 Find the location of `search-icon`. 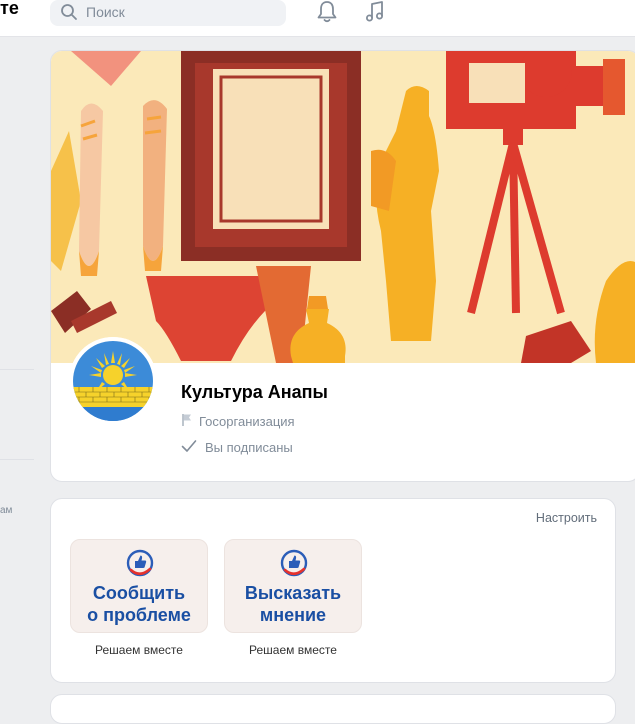

search-icon is located at coordinates (69, 14).